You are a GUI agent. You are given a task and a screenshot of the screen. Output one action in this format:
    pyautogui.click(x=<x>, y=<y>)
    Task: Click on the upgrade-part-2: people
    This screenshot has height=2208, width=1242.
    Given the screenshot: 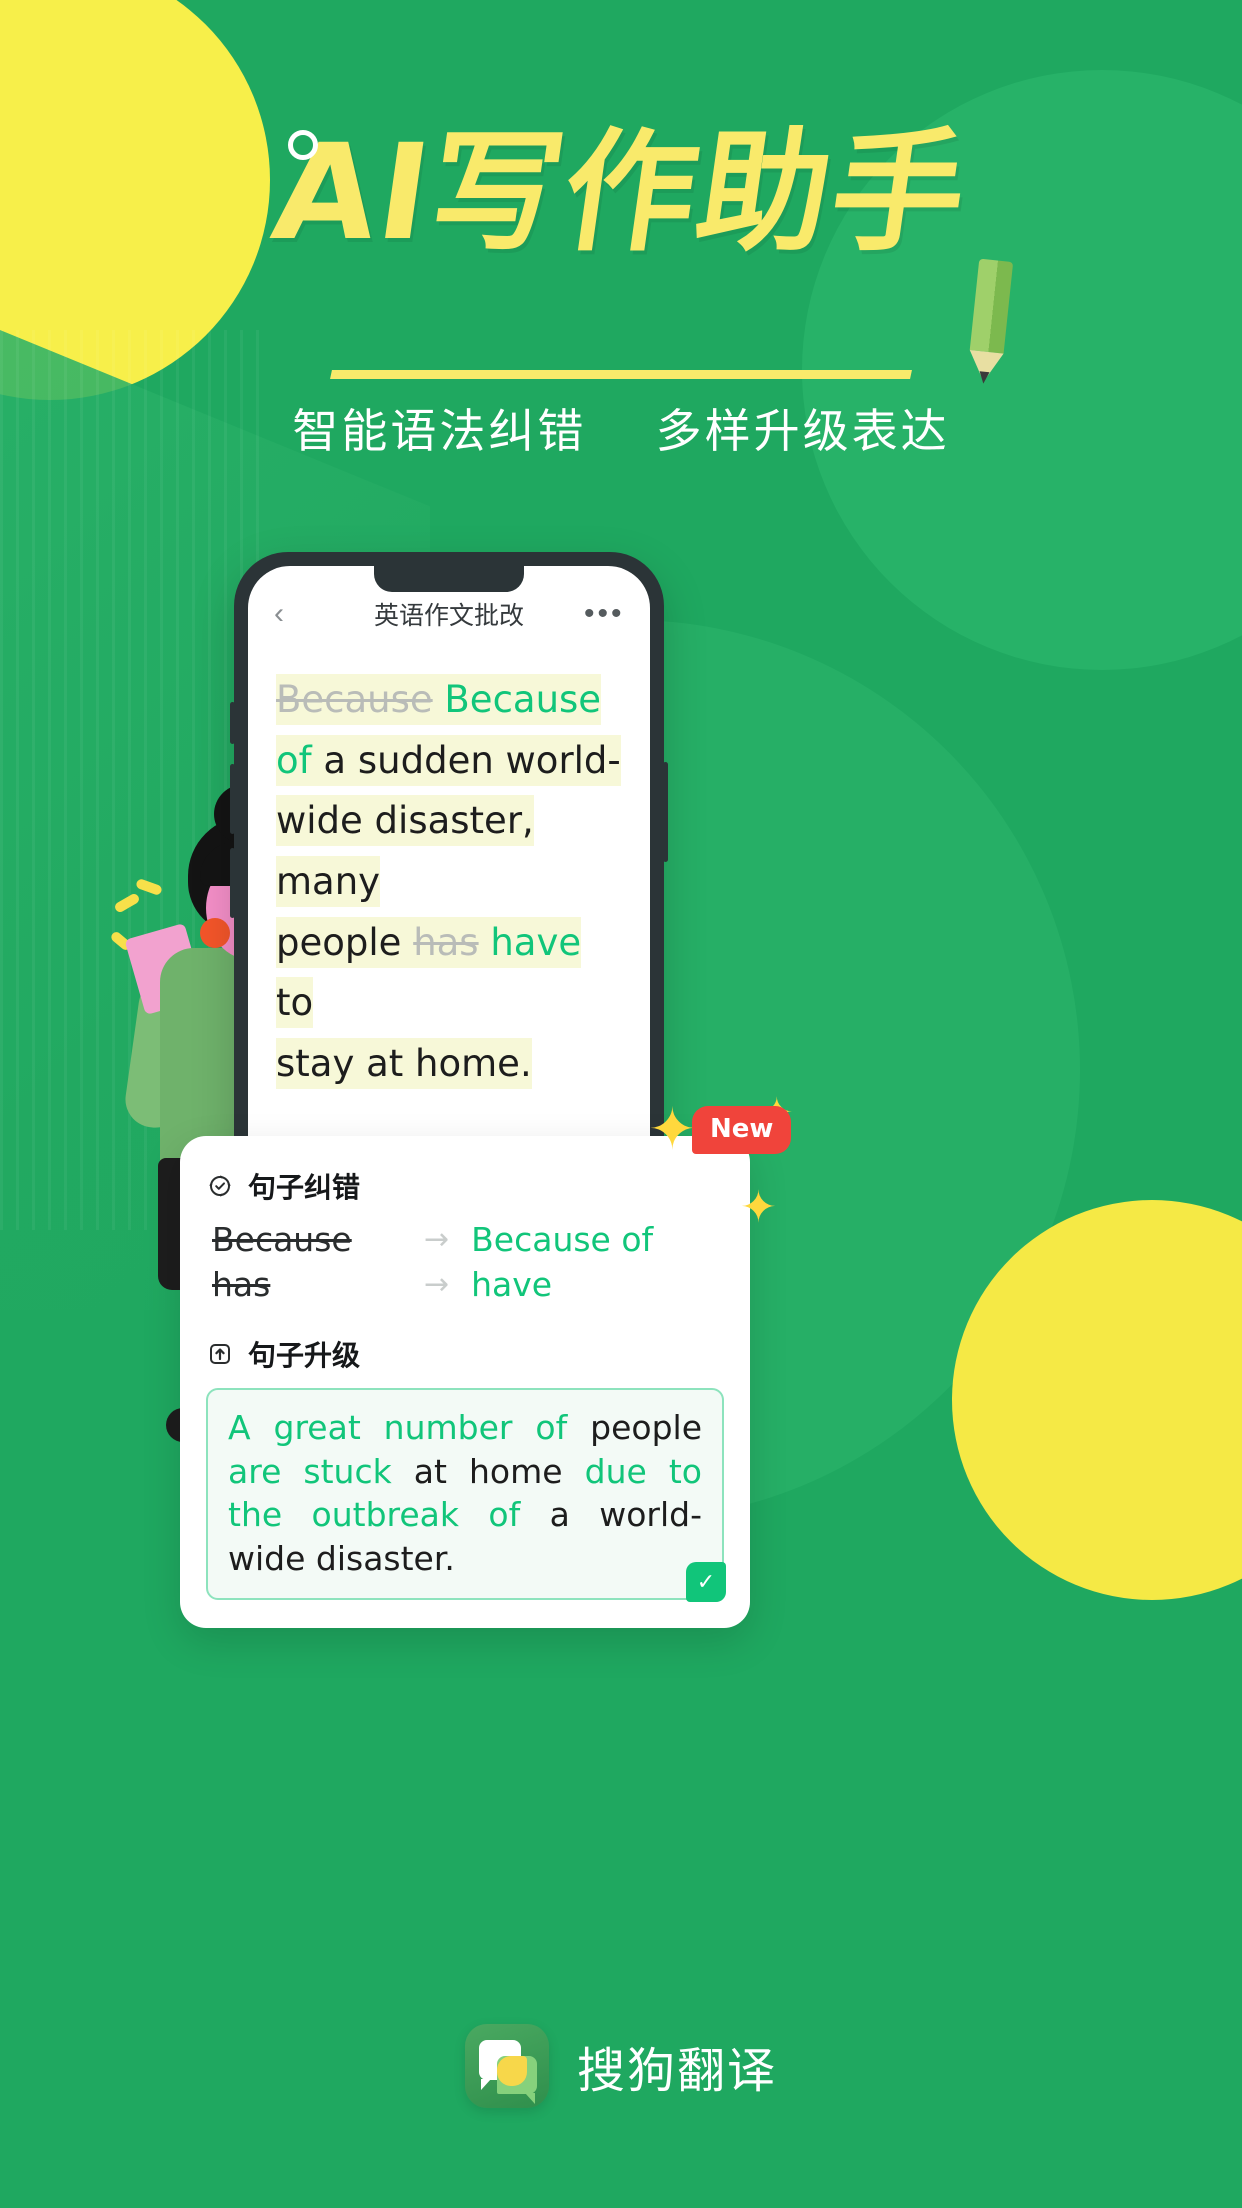 What is the action you would take?
    pyautogui.click(x=646, y=1427)
    